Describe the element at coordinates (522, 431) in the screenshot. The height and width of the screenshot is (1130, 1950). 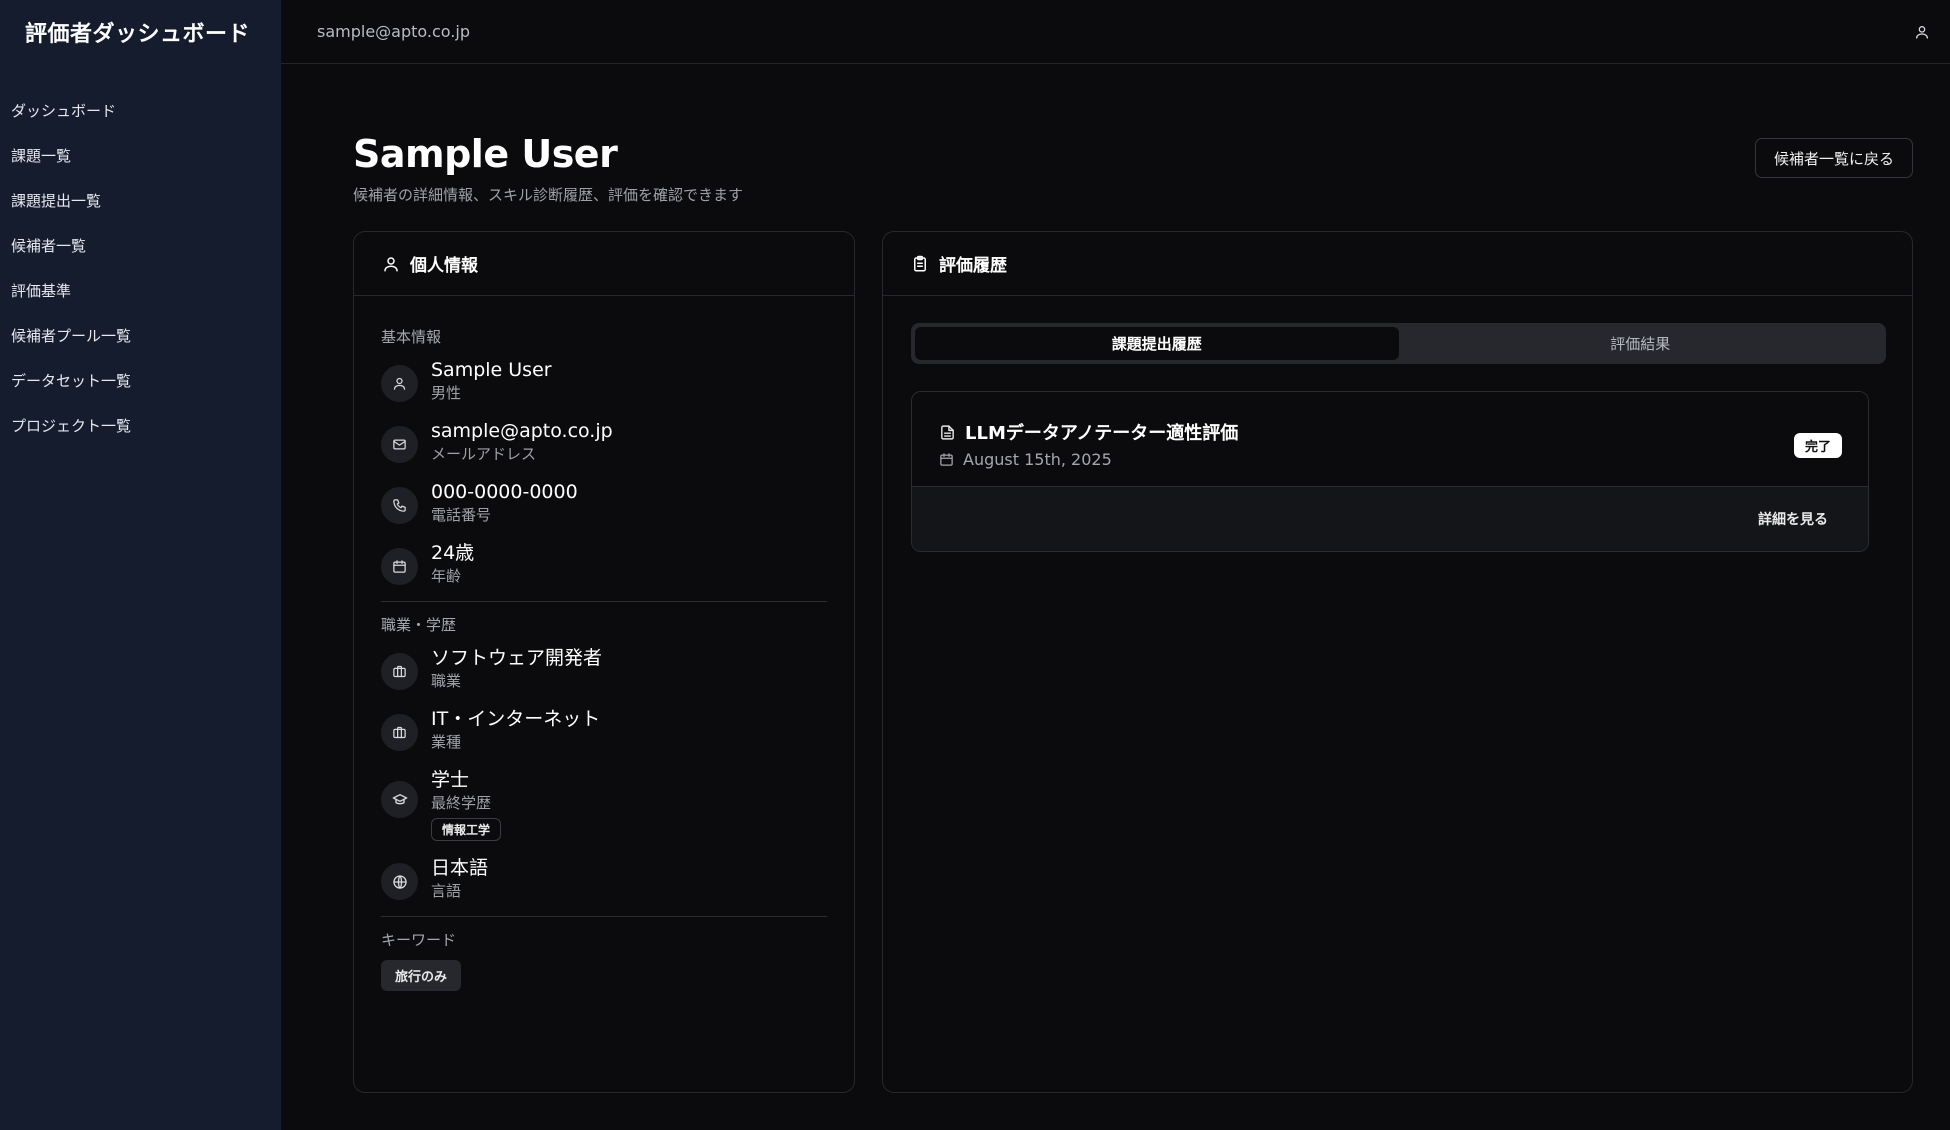
I see `info-value: sample@apto.co.jp` at that location.